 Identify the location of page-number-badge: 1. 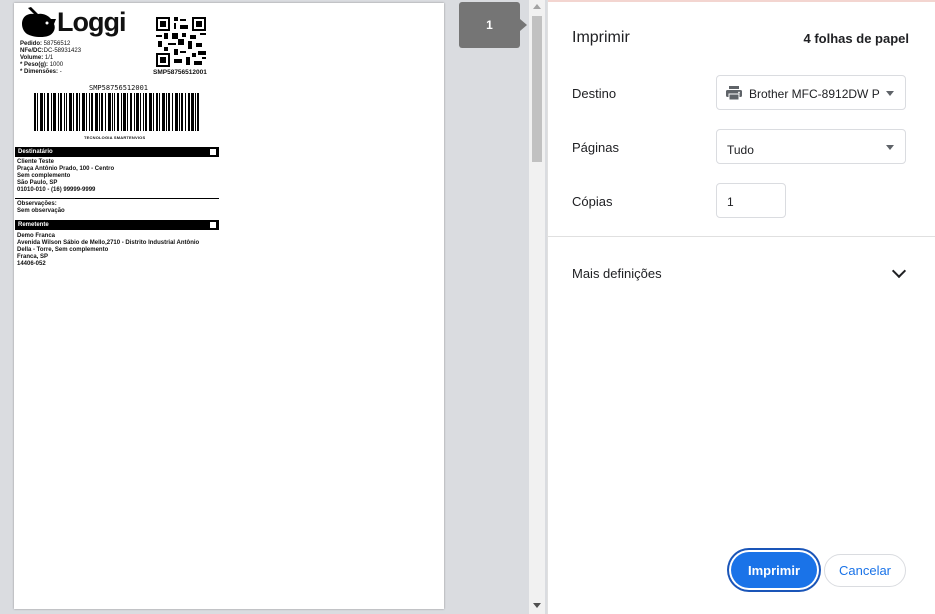
(493, 25).